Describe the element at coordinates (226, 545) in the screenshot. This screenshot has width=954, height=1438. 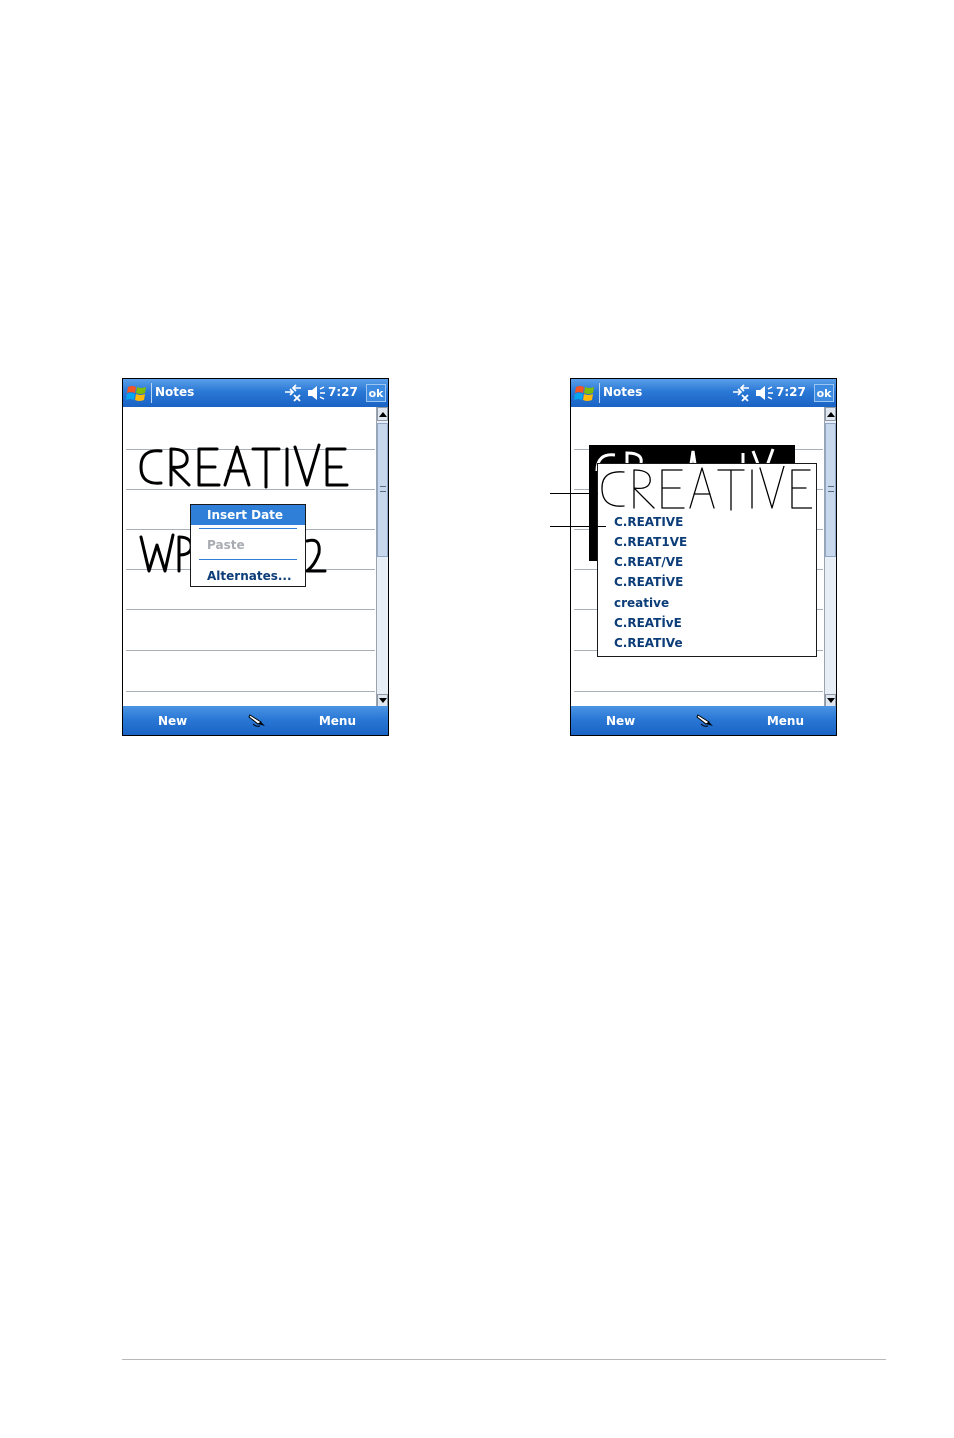
I see `menu-item-paste: Paste` at that location.